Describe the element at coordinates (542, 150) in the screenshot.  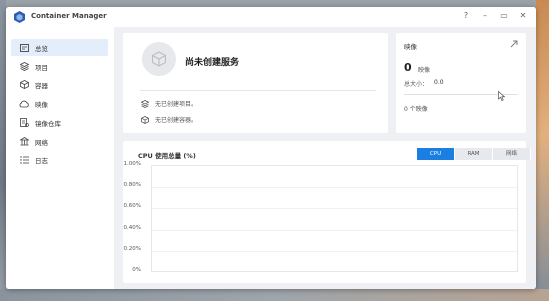
I see `desktop-background-right` at that location.